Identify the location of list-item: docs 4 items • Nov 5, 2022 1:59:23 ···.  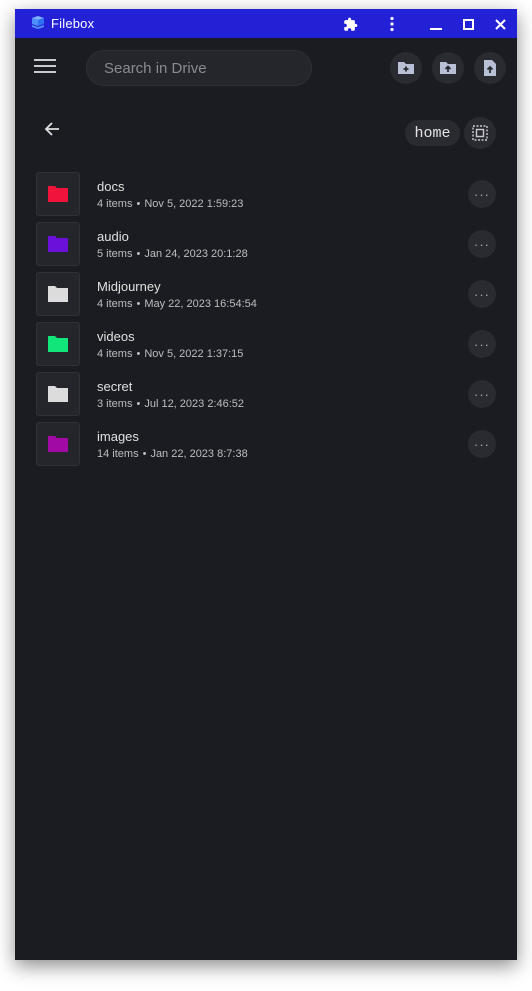
(266, 195).